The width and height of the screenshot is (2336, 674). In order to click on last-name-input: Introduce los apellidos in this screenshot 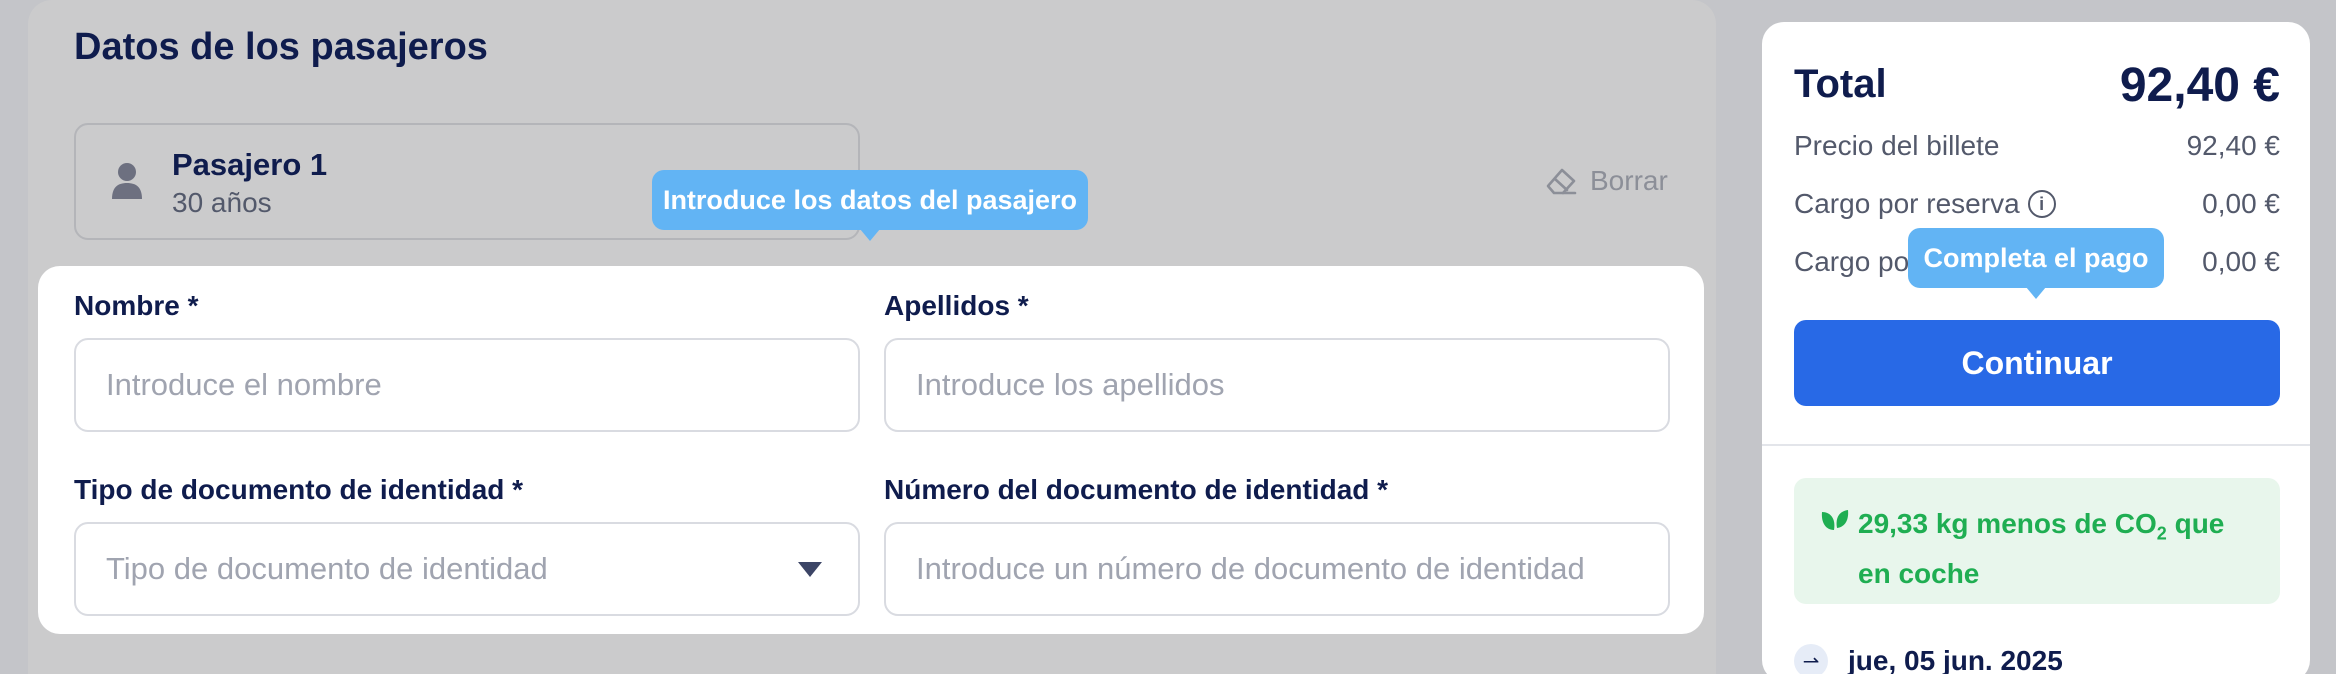, I will do `click(1277, 385)`.